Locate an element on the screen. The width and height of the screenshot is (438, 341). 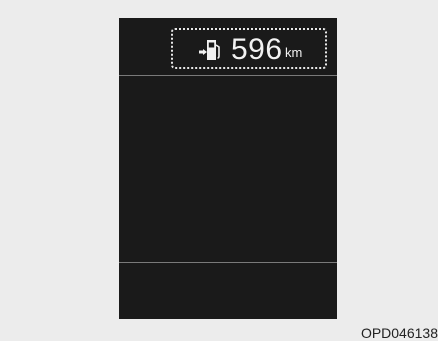
display-divider-bottom is located at coordinates (228, 262).